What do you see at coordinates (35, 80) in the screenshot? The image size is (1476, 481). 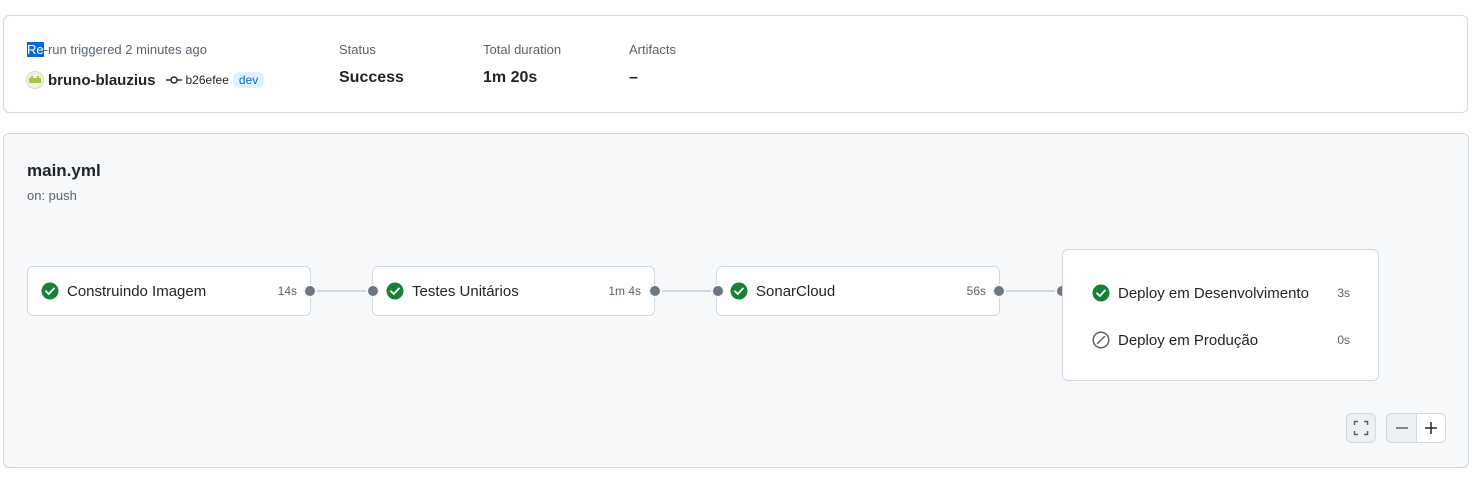 I see `avatar` at bounding box center [35, 80].